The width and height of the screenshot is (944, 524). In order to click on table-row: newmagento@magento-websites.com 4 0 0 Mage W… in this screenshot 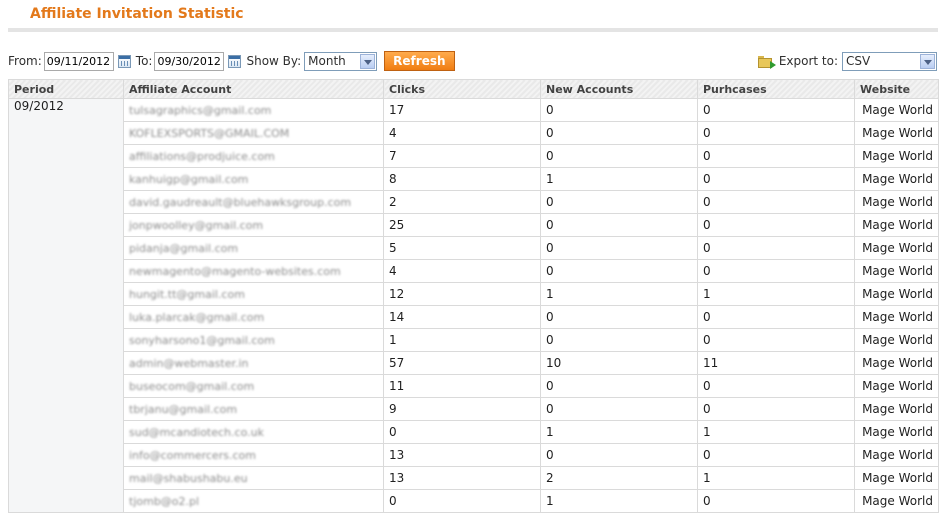, I will do `click(474, 271)`.